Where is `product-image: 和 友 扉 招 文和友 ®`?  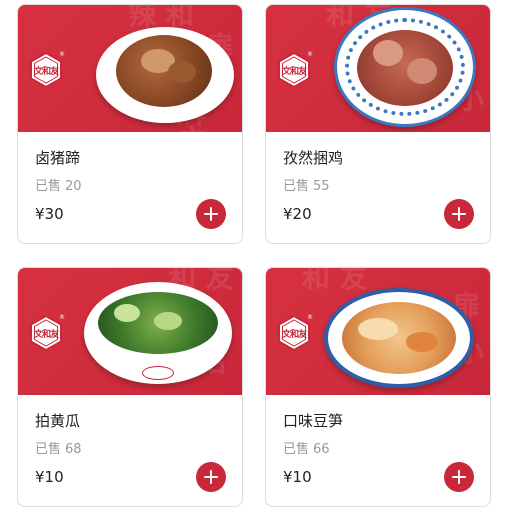
product-image: 和 友 扉 招 文和友 ® is located at coordinates (130, 331).